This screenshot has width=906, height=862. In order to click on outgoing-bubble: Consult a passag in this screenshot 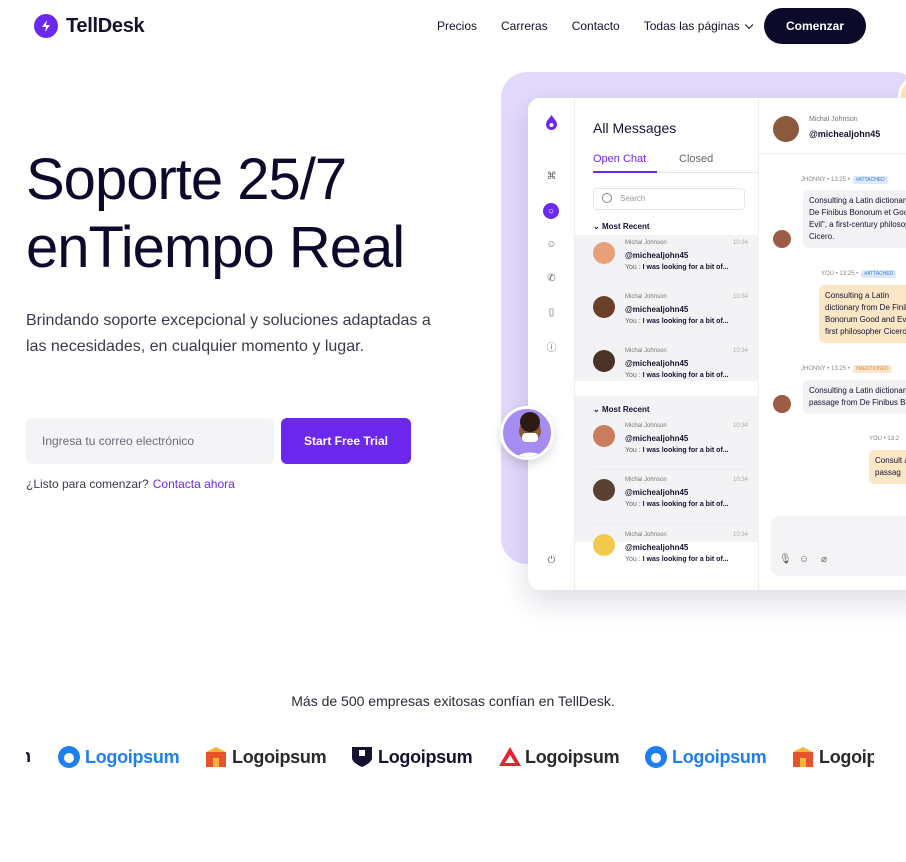, I will do `click(887, 467)`.